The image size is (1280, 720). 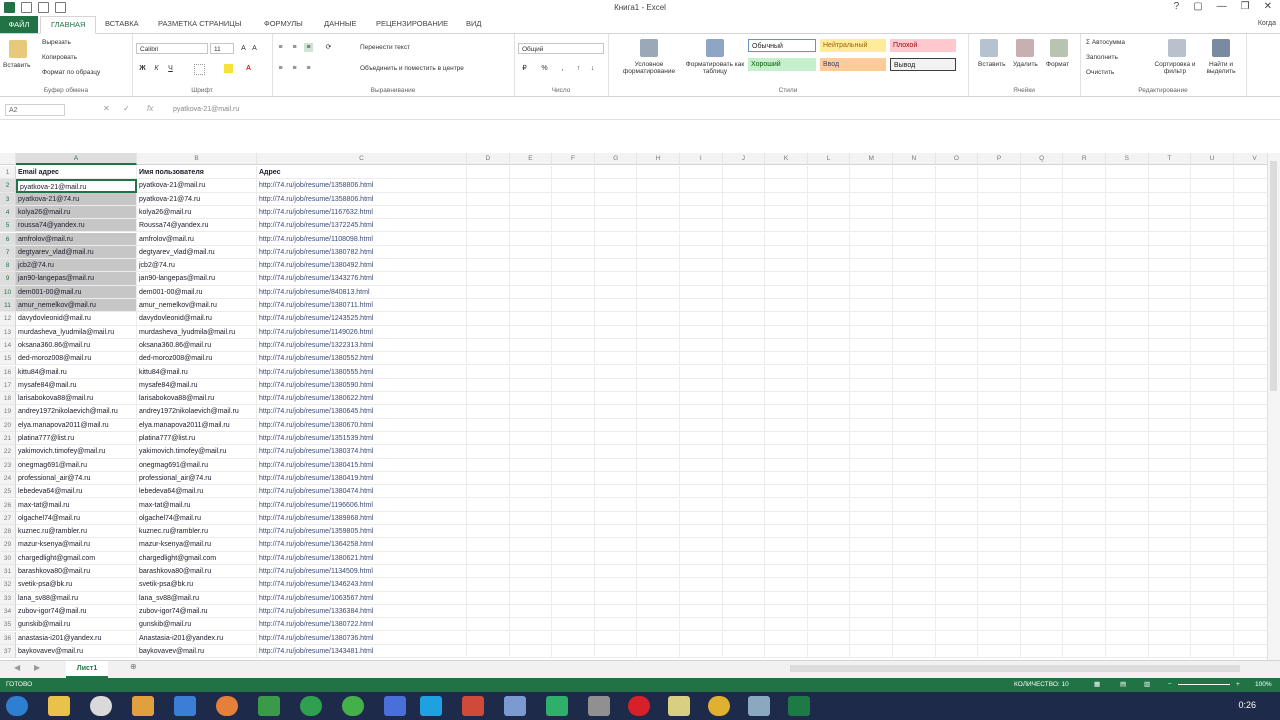 What do you see at coordinates (227, 706) in the screenshot?
I see `firefox-icon` at bounding box center [227, 706].